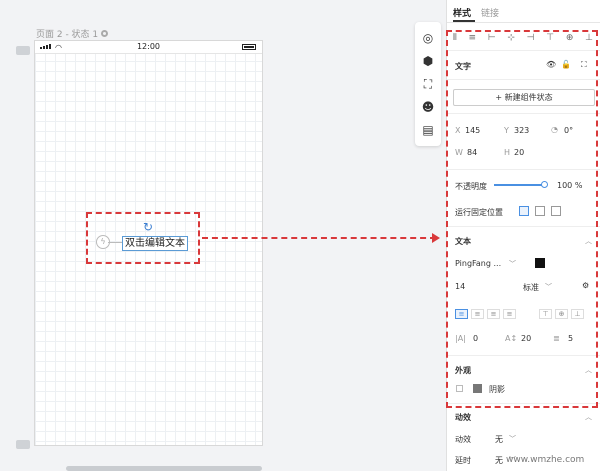 This screenshot has height=471, width=600. I want to click on connector-line, so click(115, 242).